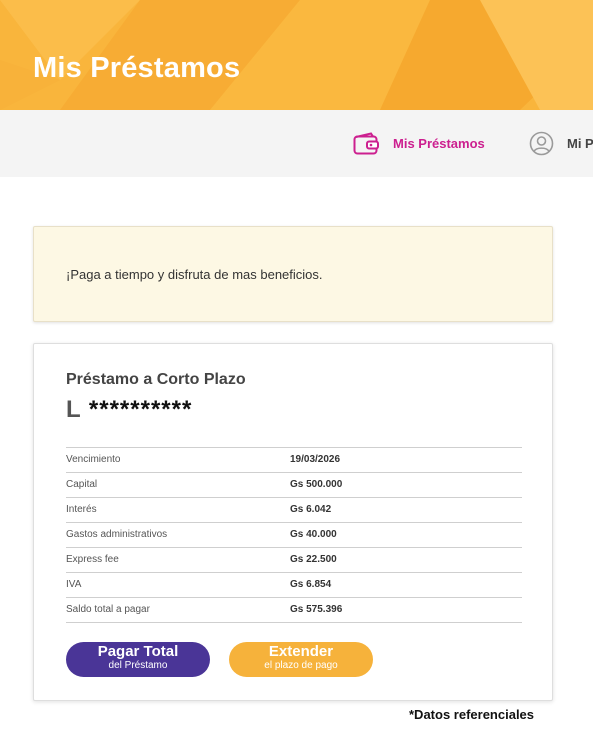 The image size is (593, 750). I want to click on detail-value: Gs 500.000, so click(316, 484).